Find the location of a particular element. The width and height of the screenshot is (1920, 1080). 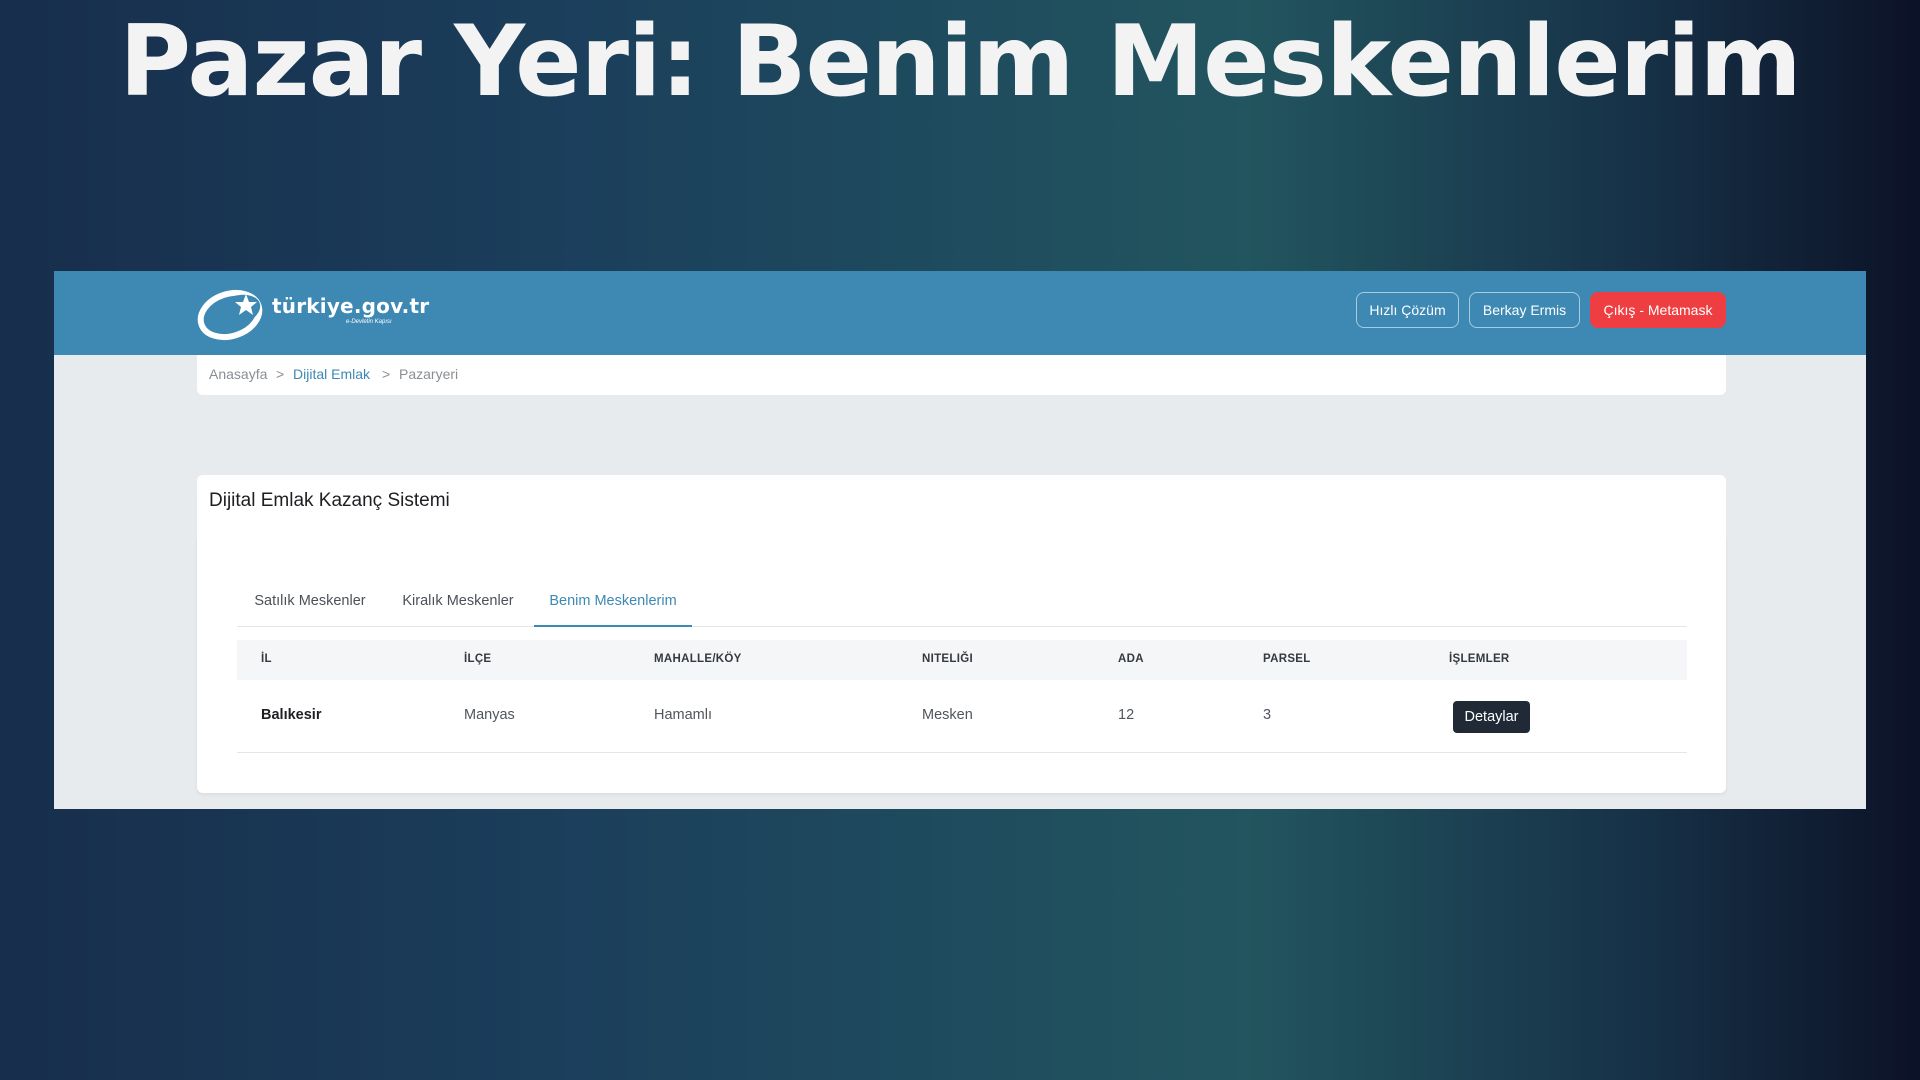

tab-kiralik-meskenler: Kiralık Meskenler is located at coordinates (458, 601).